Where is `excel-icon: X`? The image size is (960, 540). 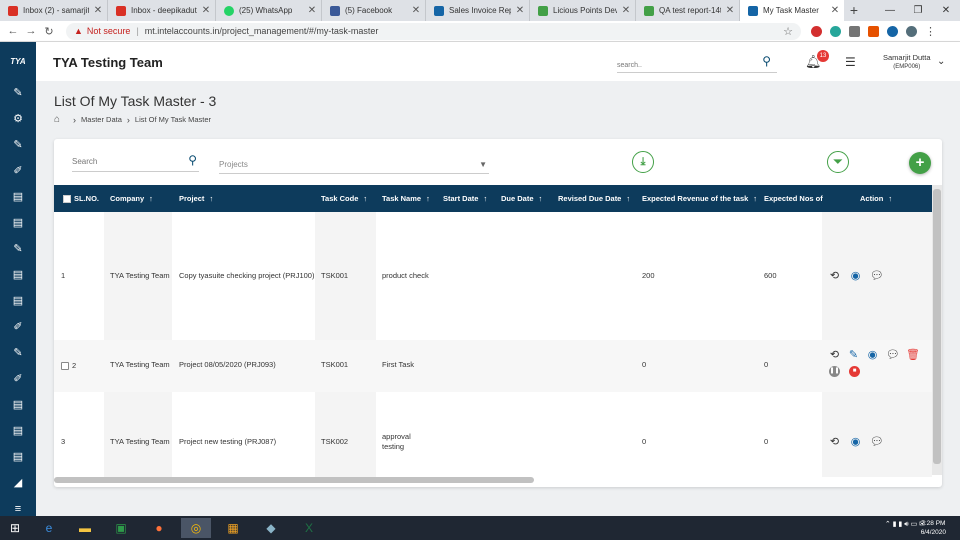 excel-icon: X is located at coordinates (309, 528).